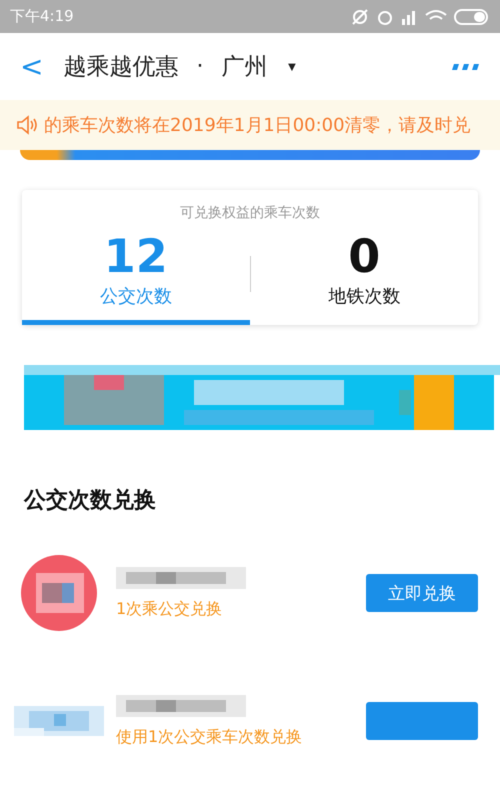 This screenshot has height=790, width=500. I want to click on section-title: 公交次数兑换, so click(90, 500).